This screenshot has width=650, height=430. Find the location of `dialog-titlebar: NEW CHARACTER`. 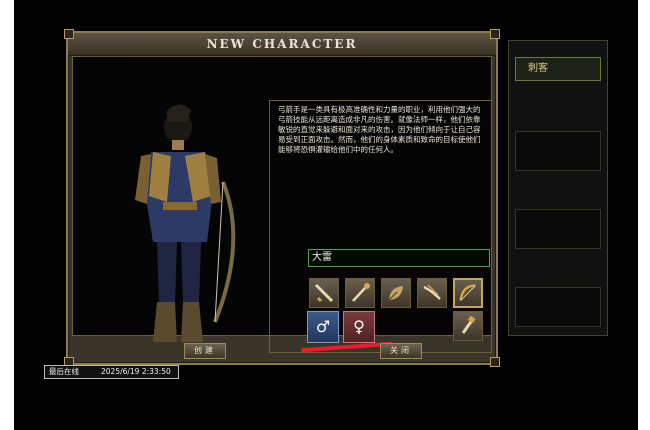

dialog-titlebar: NEW CHARACTER is located at coordinates (282, 44).